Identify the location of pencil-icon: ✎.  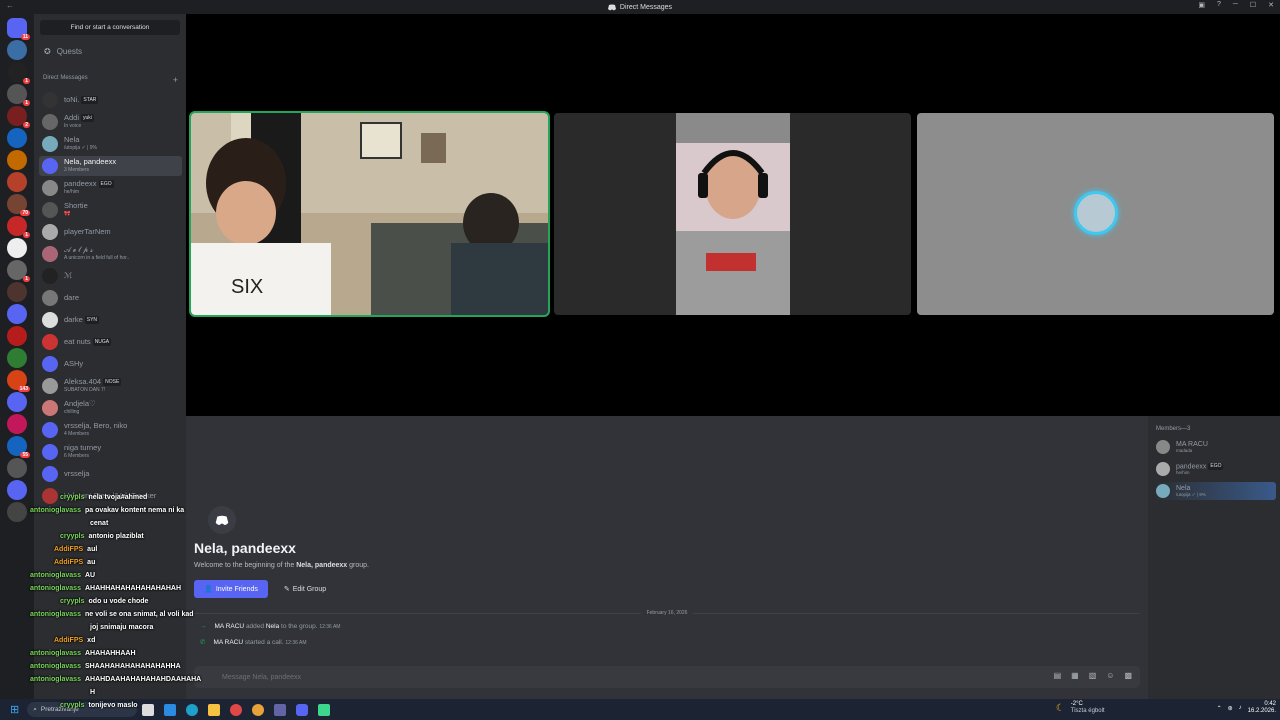
(286, 589).